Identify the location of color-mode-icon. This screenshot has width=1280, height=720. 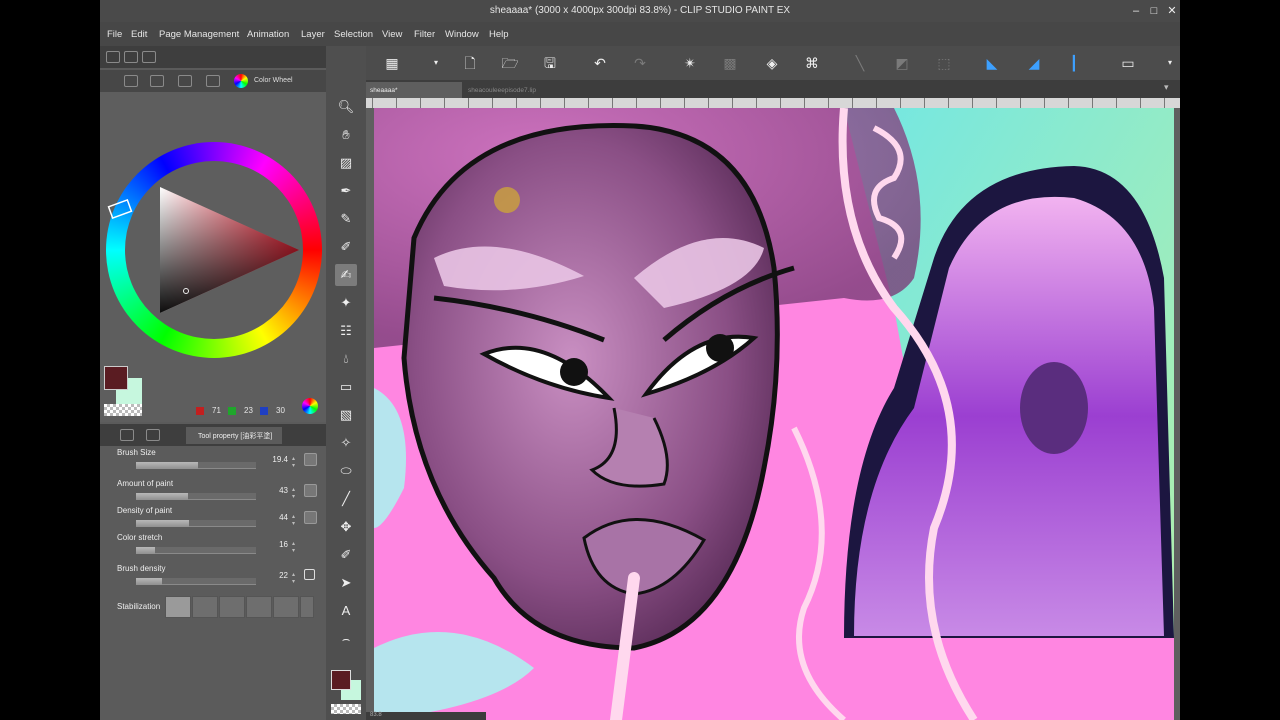
(310, 406).